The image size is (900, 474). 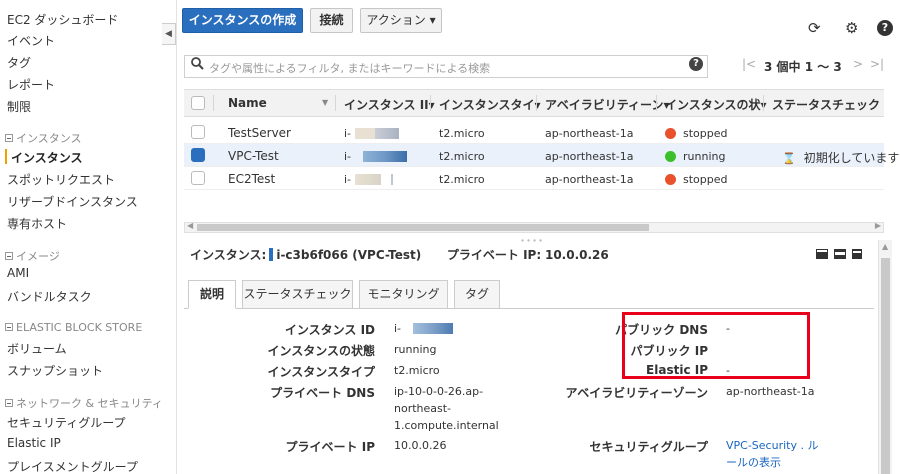 What do you see at coordinates (814, 28) in the screenshot?
I see `refresh-icon: ⟳` at bounding box center [814, 28].